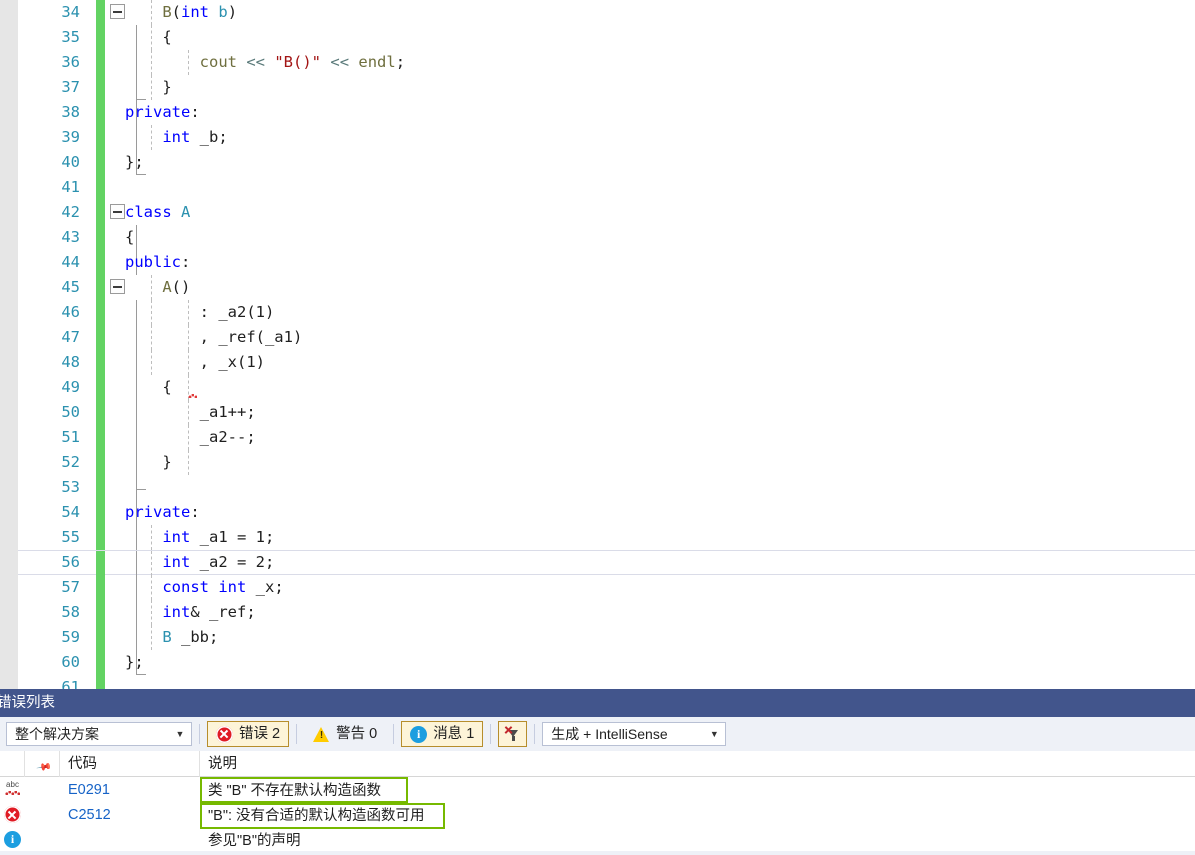 This screenshot has height=855, width=1195. Describe the element at coordinates (345, 734) in the screenshot. I see `filter-warnings-button: 警告 0` at that location.